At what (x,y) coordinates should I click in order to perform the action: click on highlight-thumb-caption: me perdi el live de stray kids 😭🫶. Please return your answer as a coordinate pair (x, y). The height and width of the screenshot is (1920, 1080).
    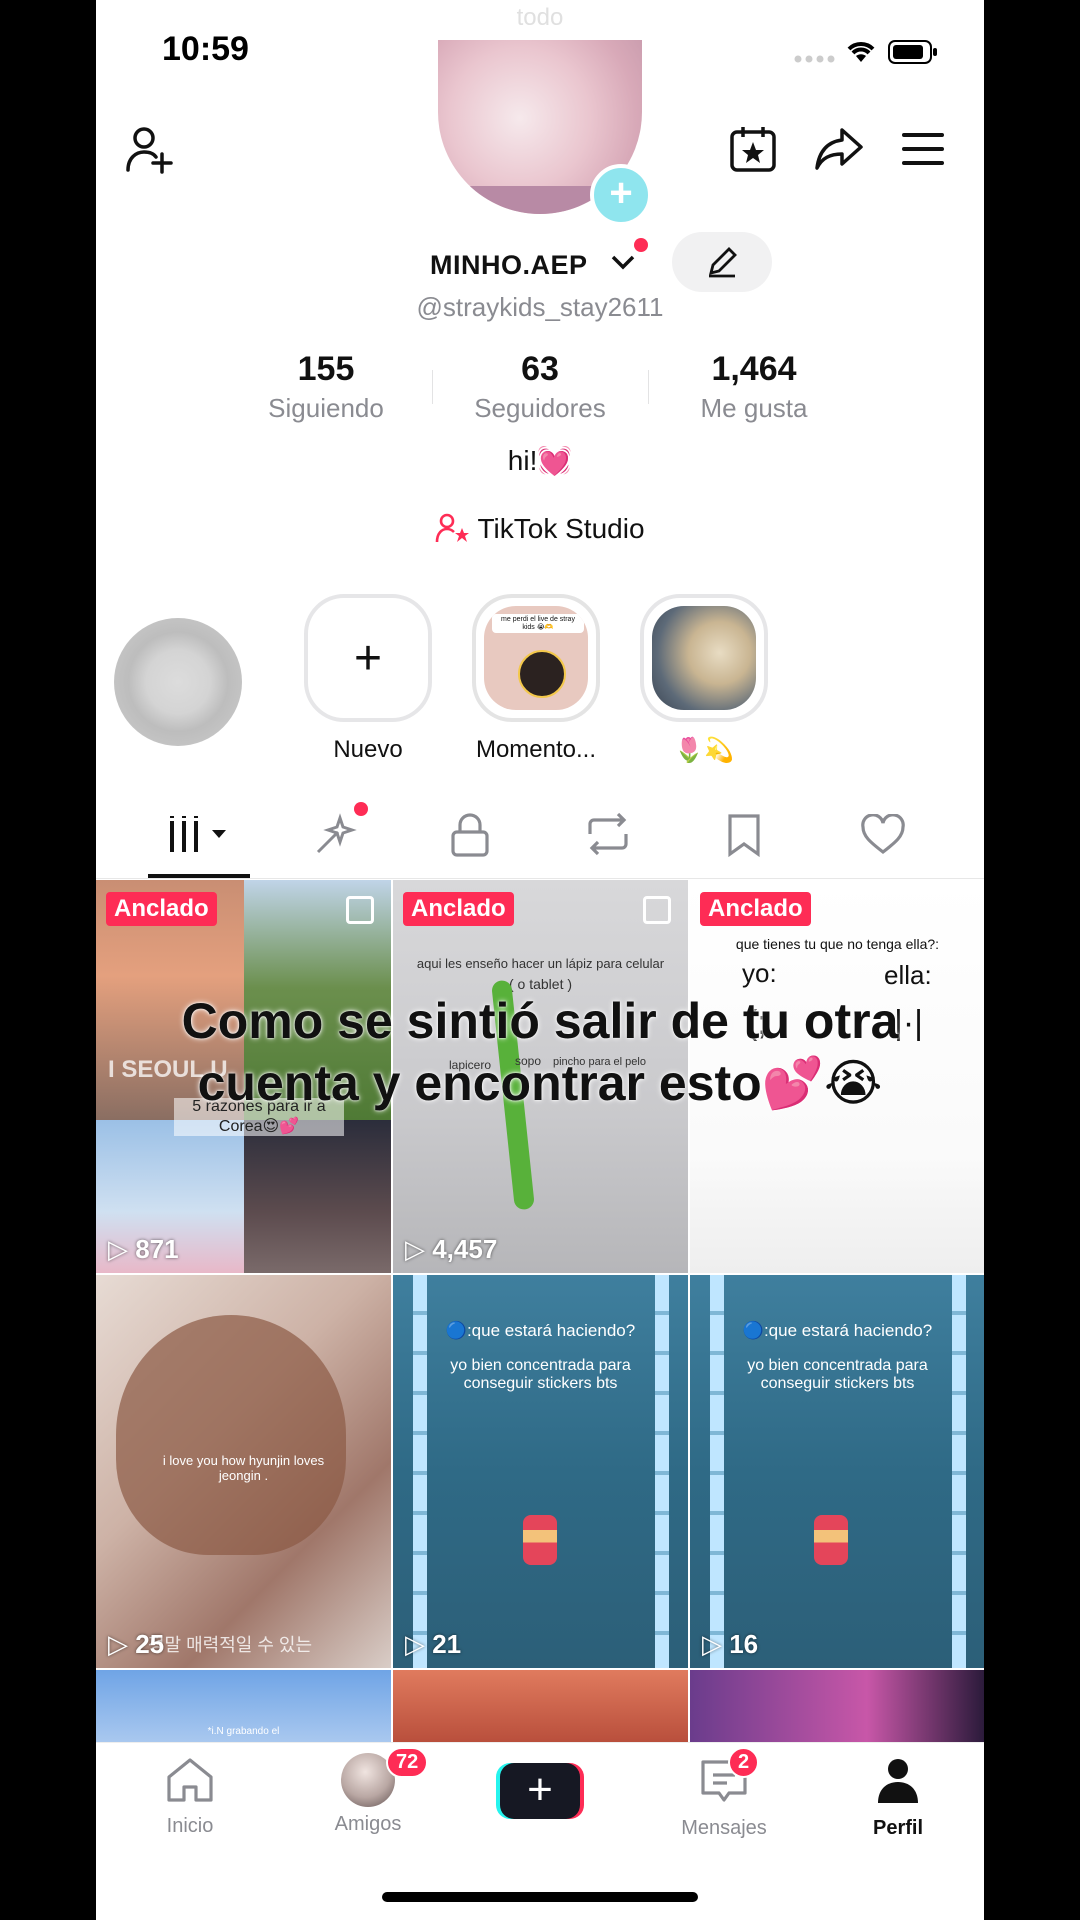
    Looking at the image, I should click on (538, 623).